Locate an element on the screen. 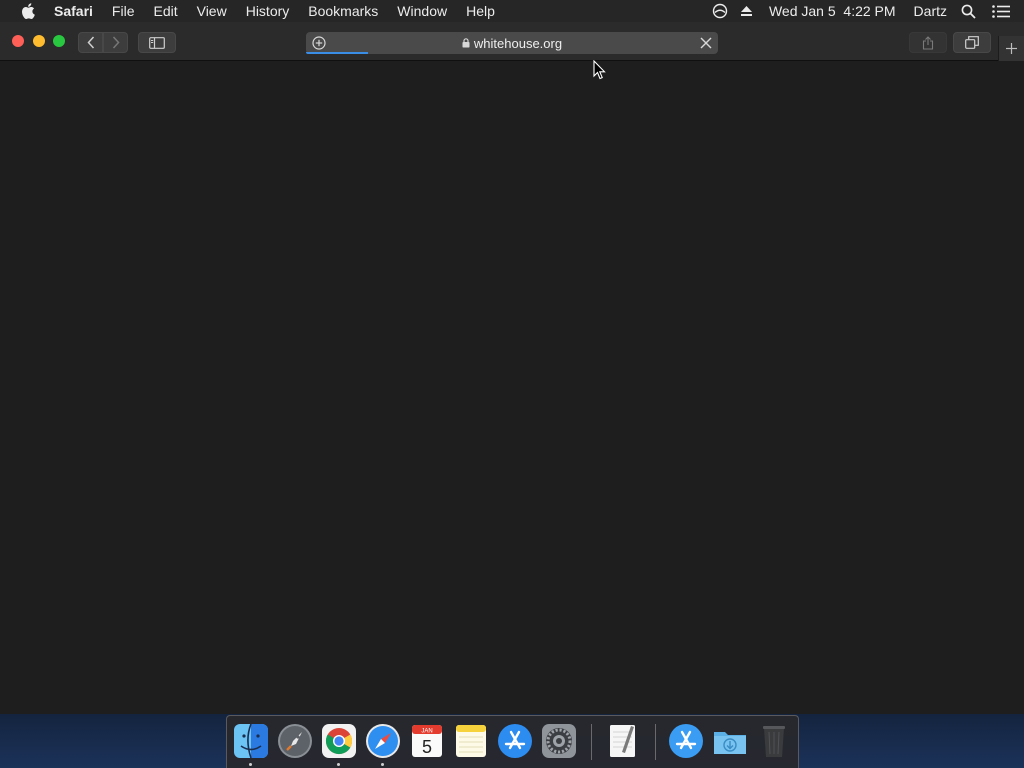  address-url: whitehouse.org is located at coordinates (518, 43).